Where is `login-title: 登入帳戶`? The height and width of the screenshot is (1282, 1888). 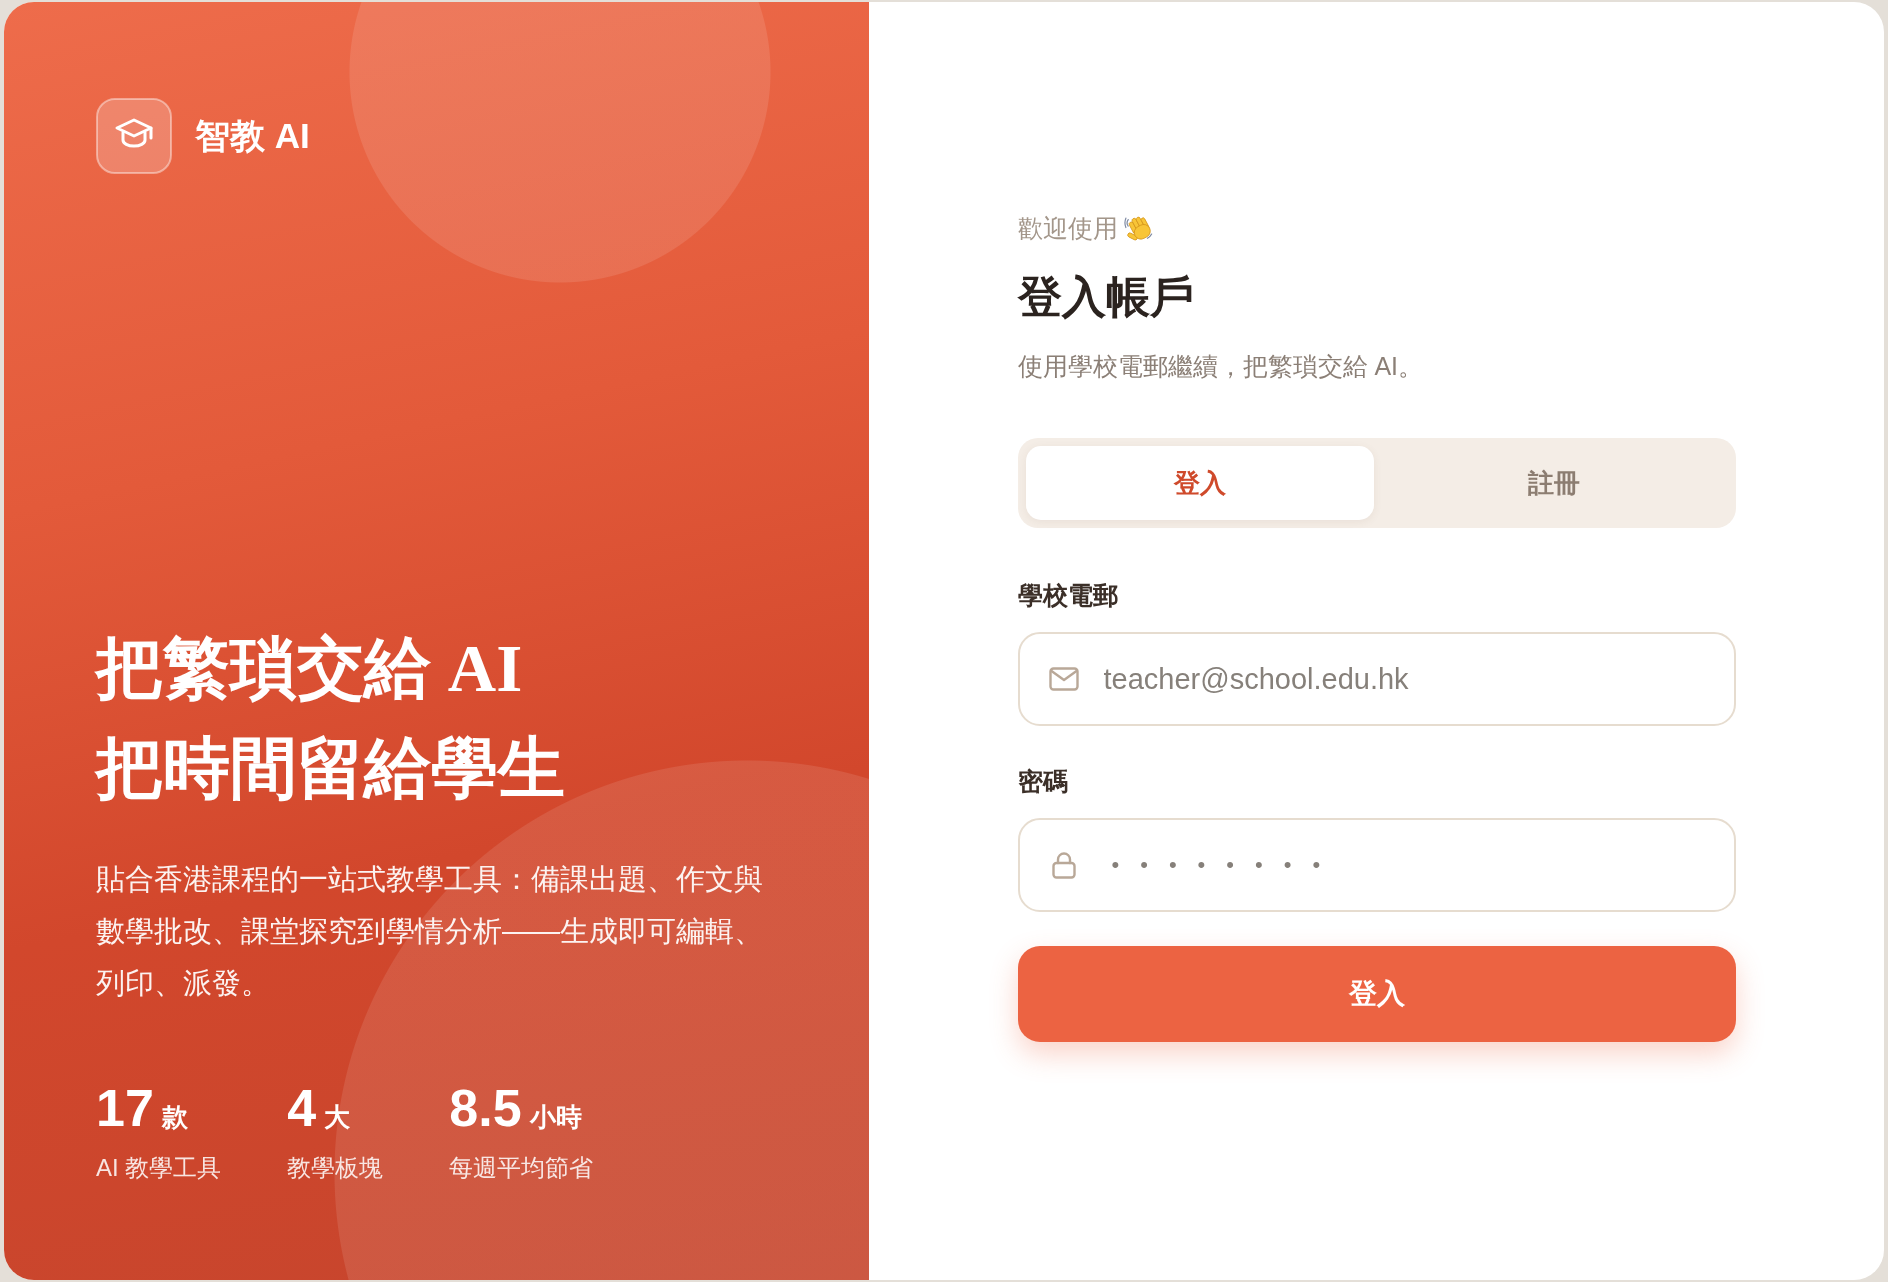
login-title: 登入帳戶 is located at coordinates (1106, 297).